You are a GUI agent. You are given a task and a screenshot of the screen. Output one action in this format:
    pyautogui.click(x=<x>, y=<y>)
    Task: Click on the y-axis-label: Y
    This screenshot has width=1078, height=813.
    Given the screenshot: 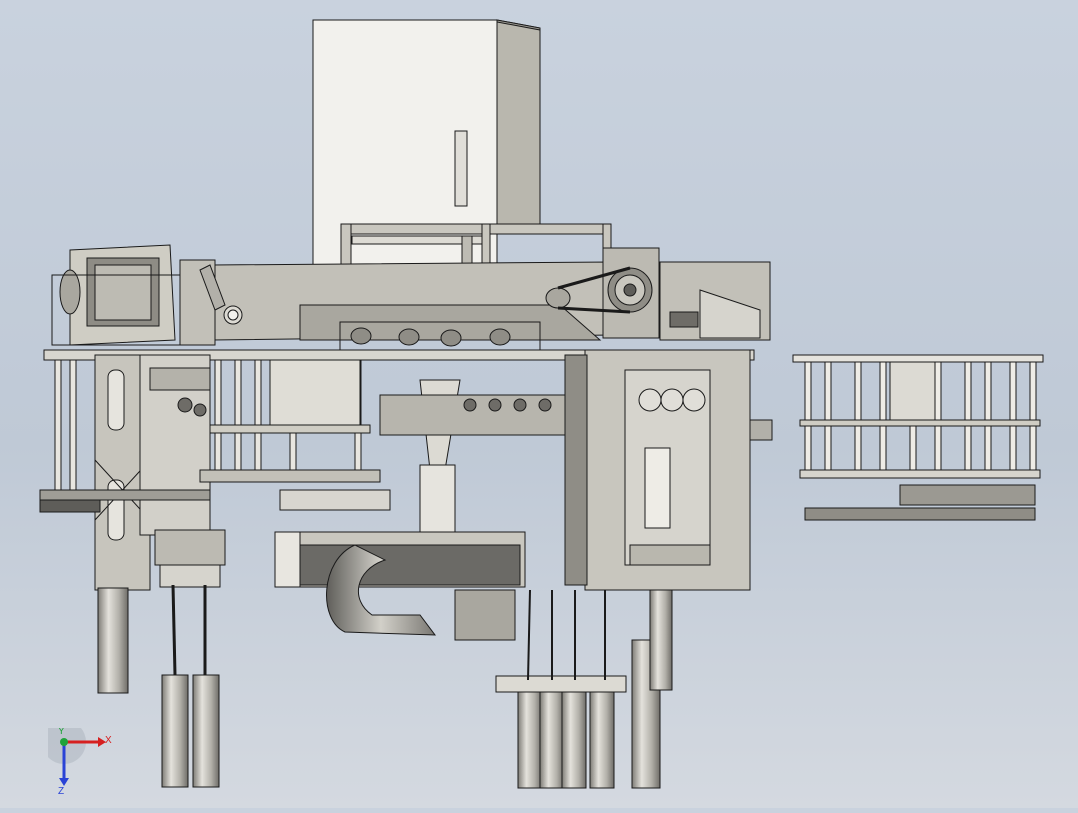 What is the action you would take?
    pyautogui.click(x=61, y=732)
    